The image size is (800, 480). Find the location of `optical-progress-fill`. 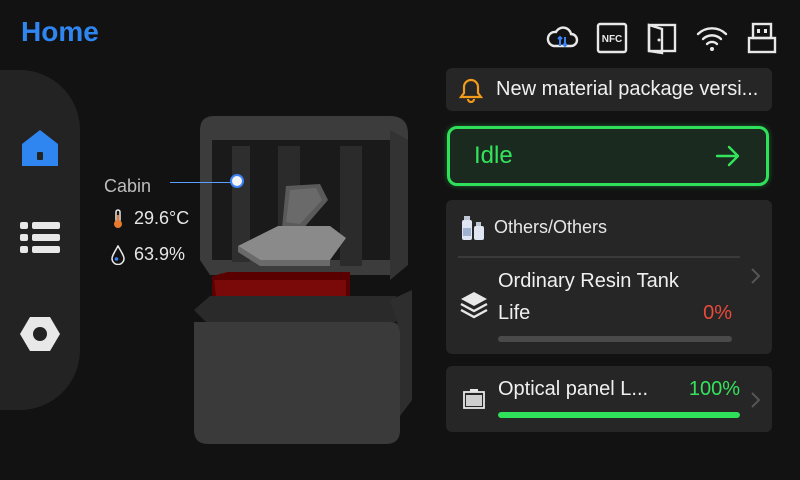

optical-progress-fill is located at coordinates (619, 415).